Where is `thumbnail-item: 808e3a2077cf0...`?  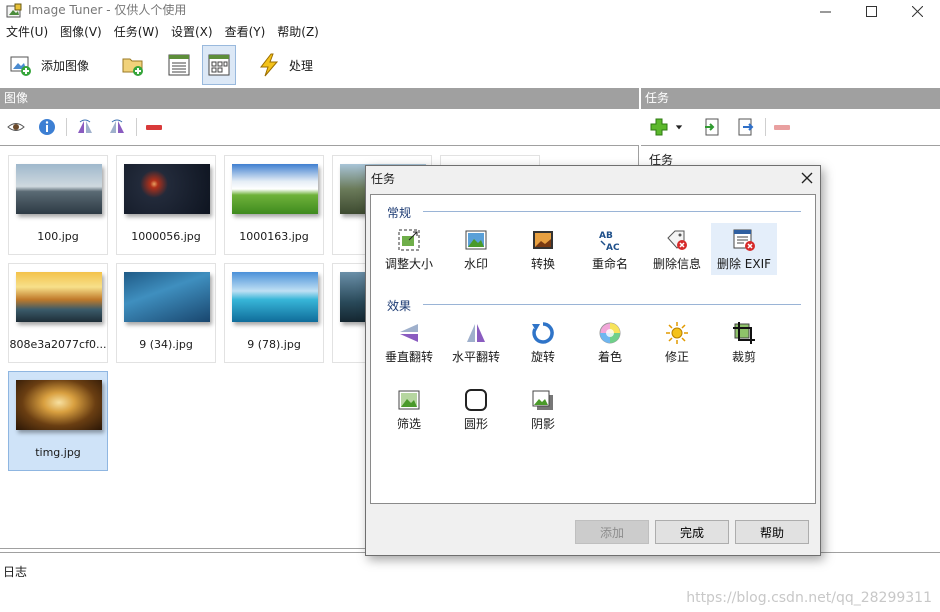
thumbnail-item: 808e3a2077cf0... is located at coordinates (58, 313).